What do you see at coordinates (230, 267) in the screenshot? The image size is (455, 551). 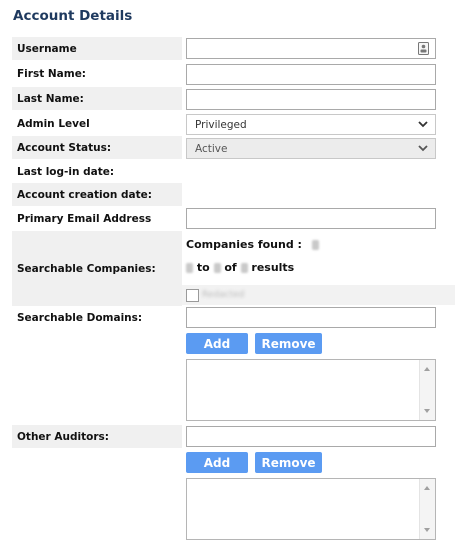 I see `results-of-word: of` at bounding box center [230, 267].